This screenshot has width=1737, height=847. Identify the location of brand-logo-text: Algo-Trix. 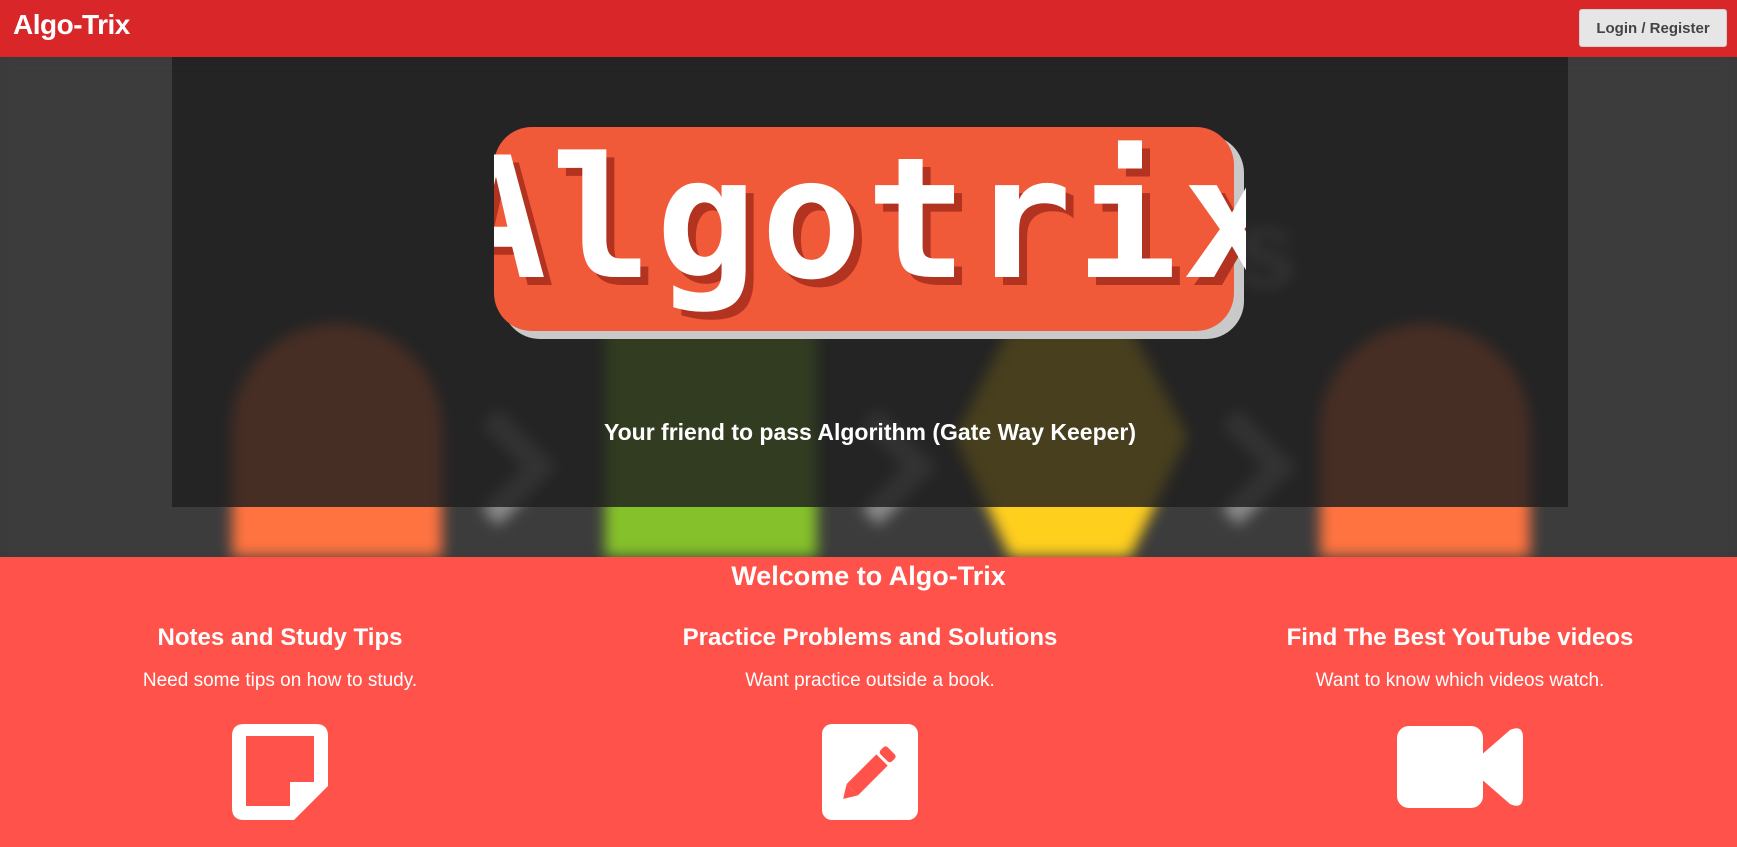
(71, 25).